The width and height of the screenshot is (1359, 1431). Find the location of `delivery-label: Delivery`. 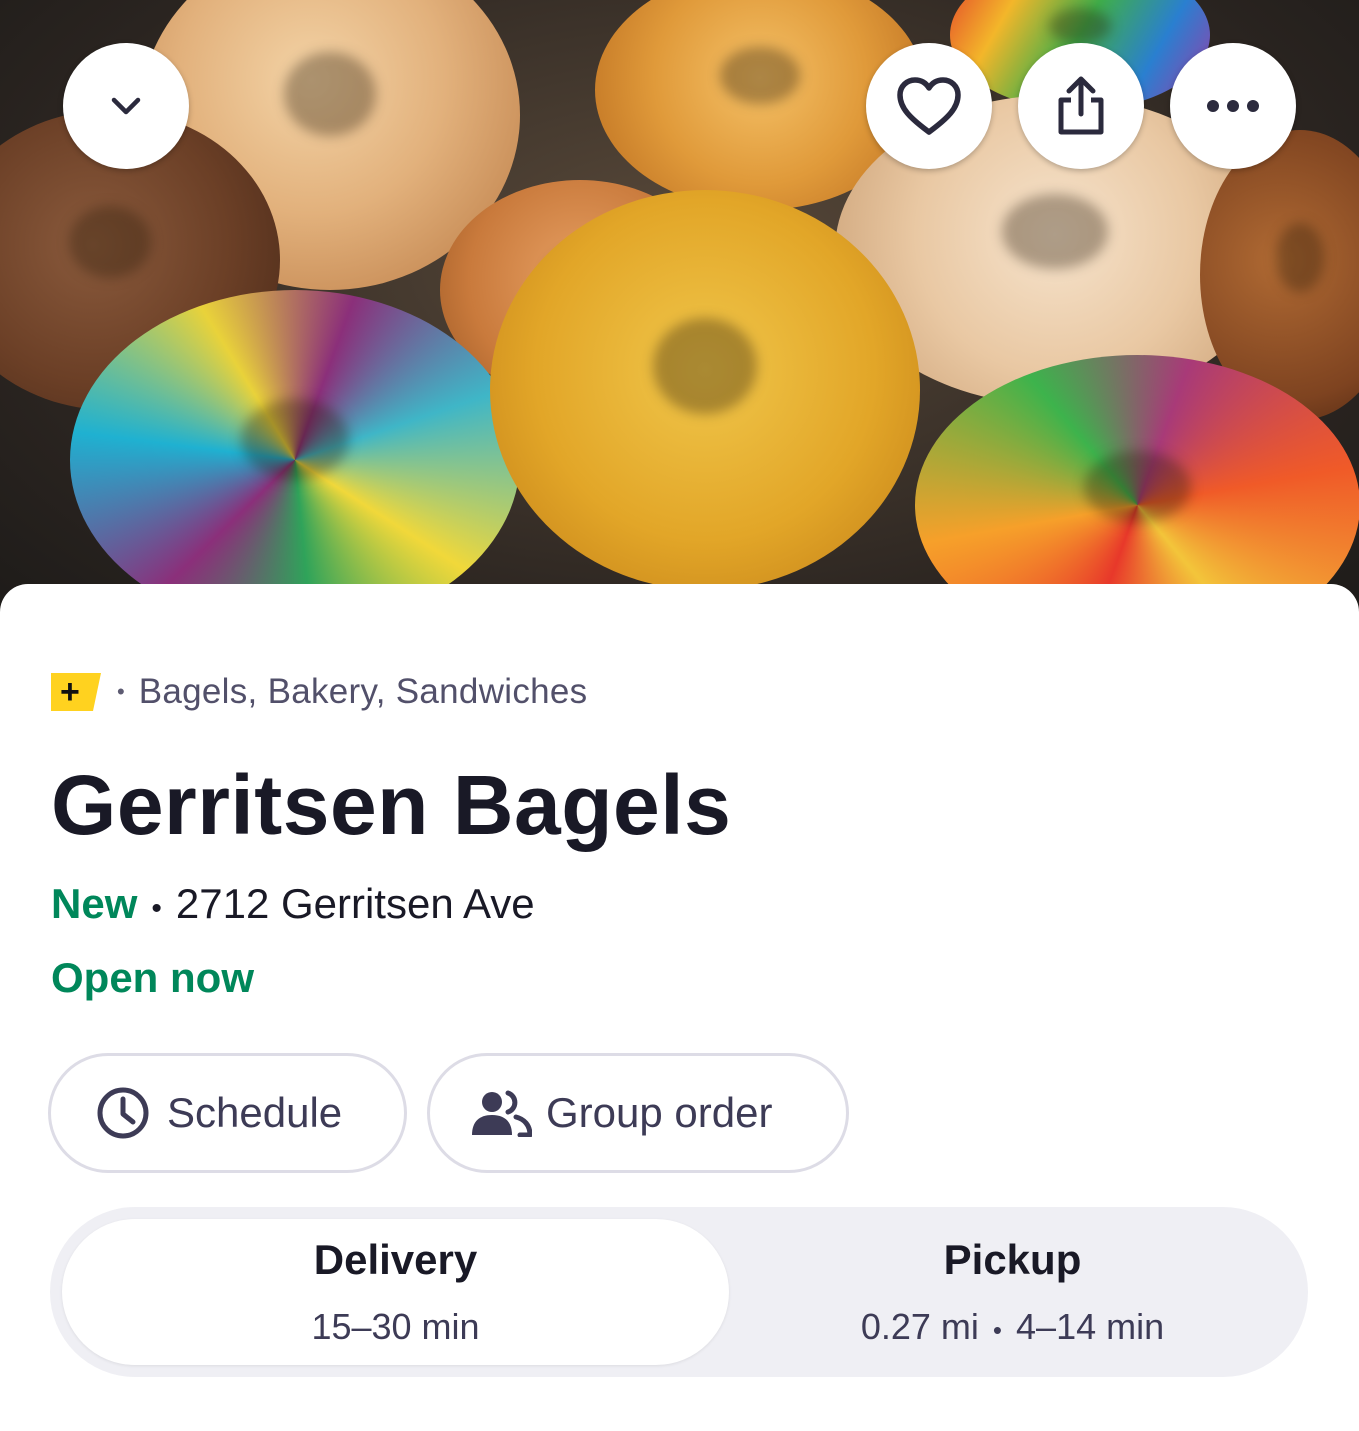

delivery-label: Delivery is located at coordinates (395, 1259).